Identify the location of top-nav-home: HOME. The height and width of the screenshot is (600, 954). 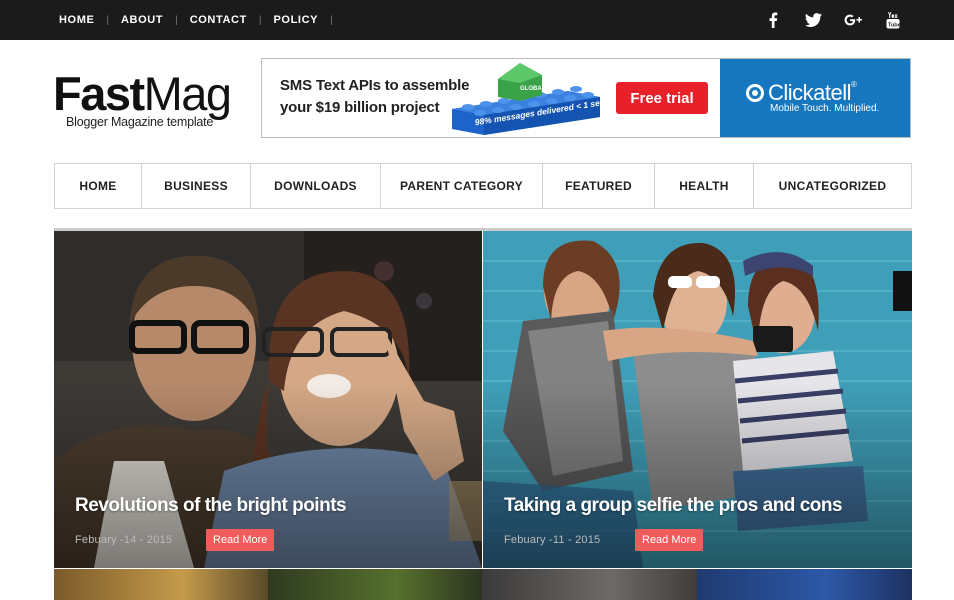
(76, 20).